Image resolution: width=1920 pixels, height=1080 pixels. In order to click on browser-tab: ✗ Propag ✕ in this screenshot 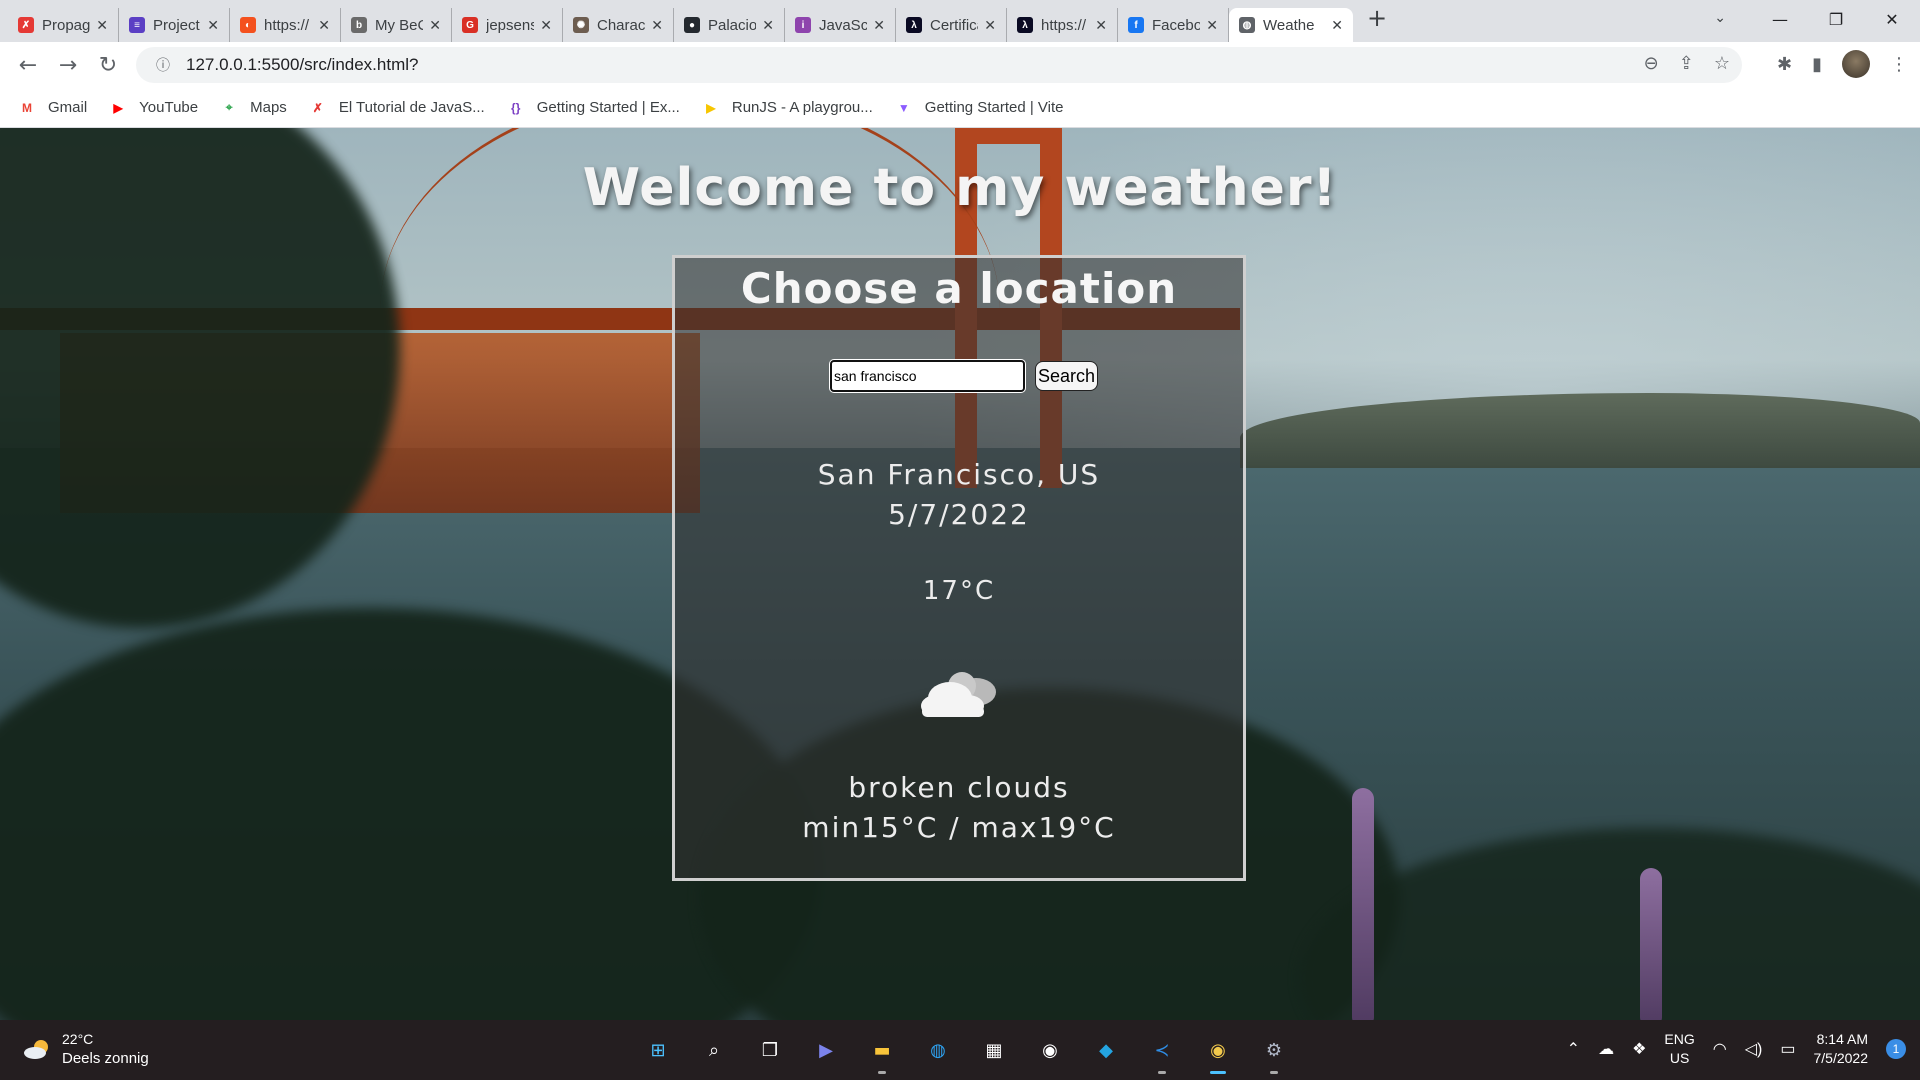, I will do `click(63, 25)`.